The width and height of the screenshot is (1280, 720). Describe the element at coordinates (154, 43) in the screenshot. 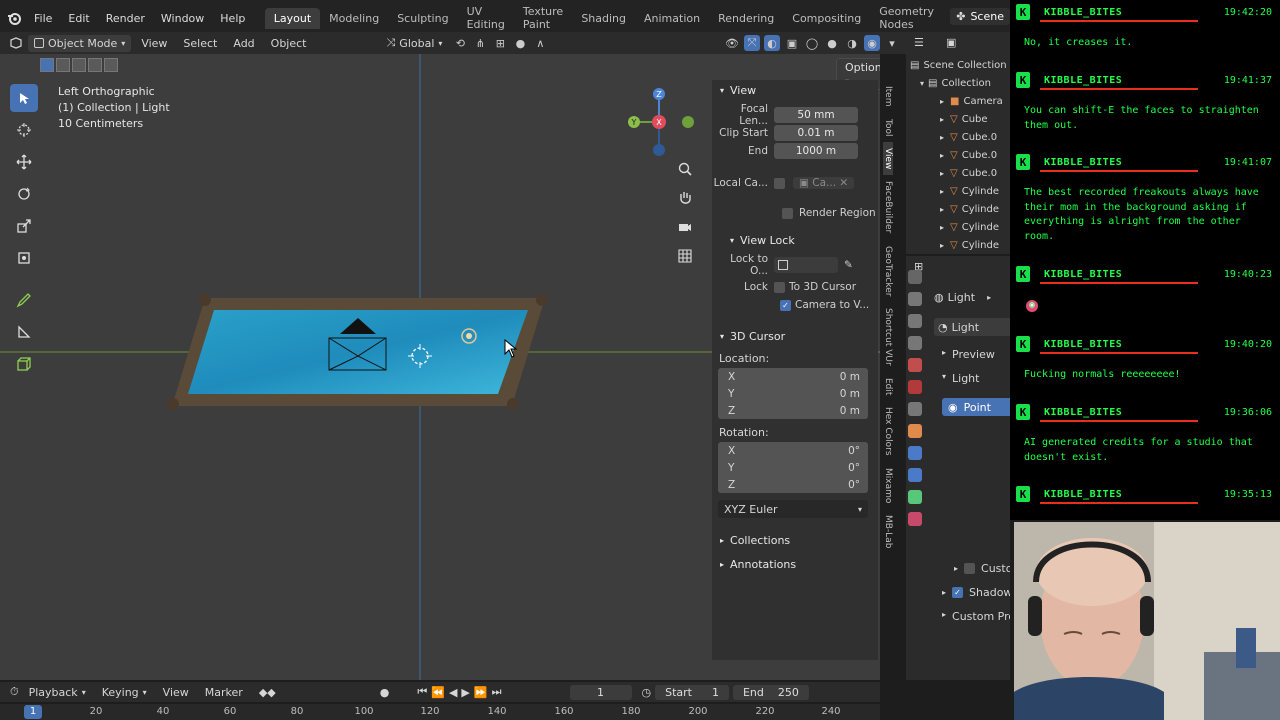

I see `menu-view: View` at that location.